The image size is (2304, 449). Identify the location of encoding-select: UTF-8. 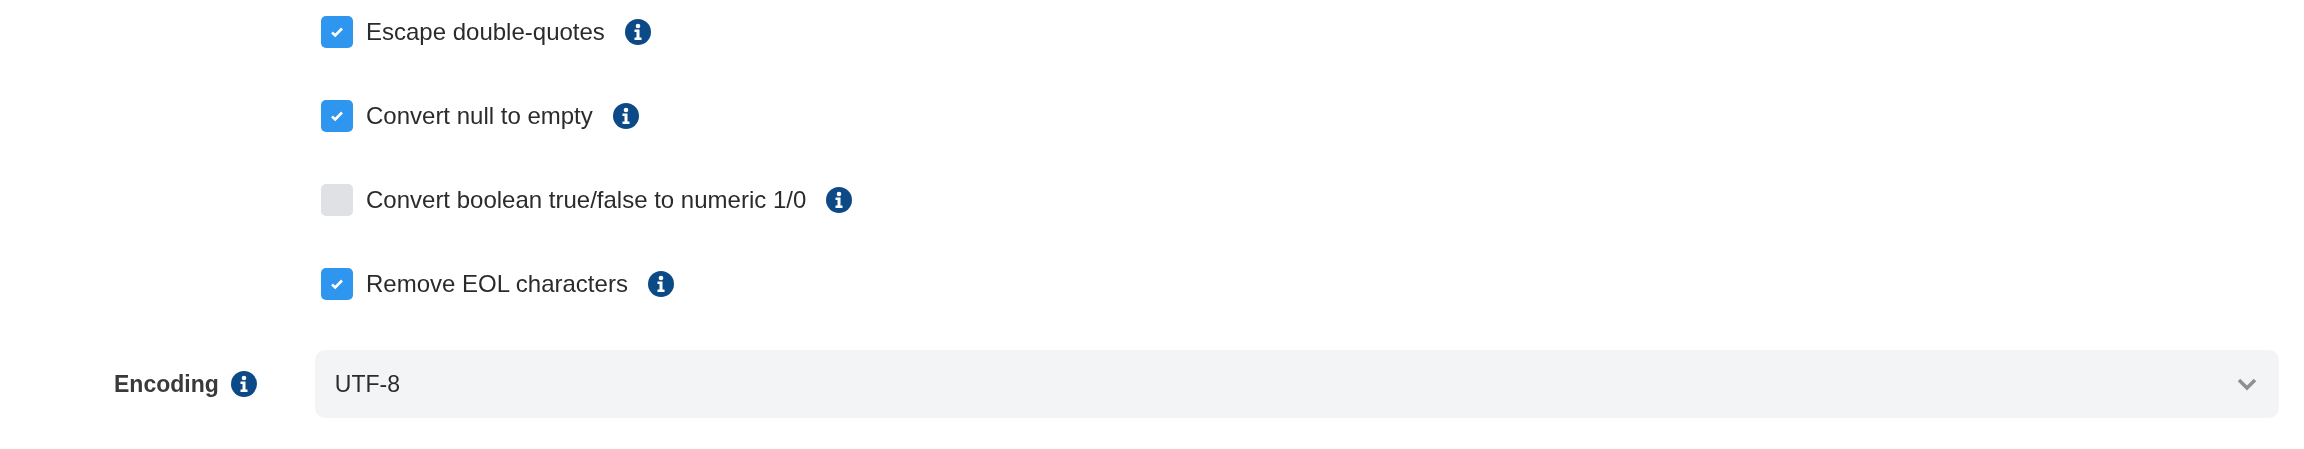
(1296, 384).